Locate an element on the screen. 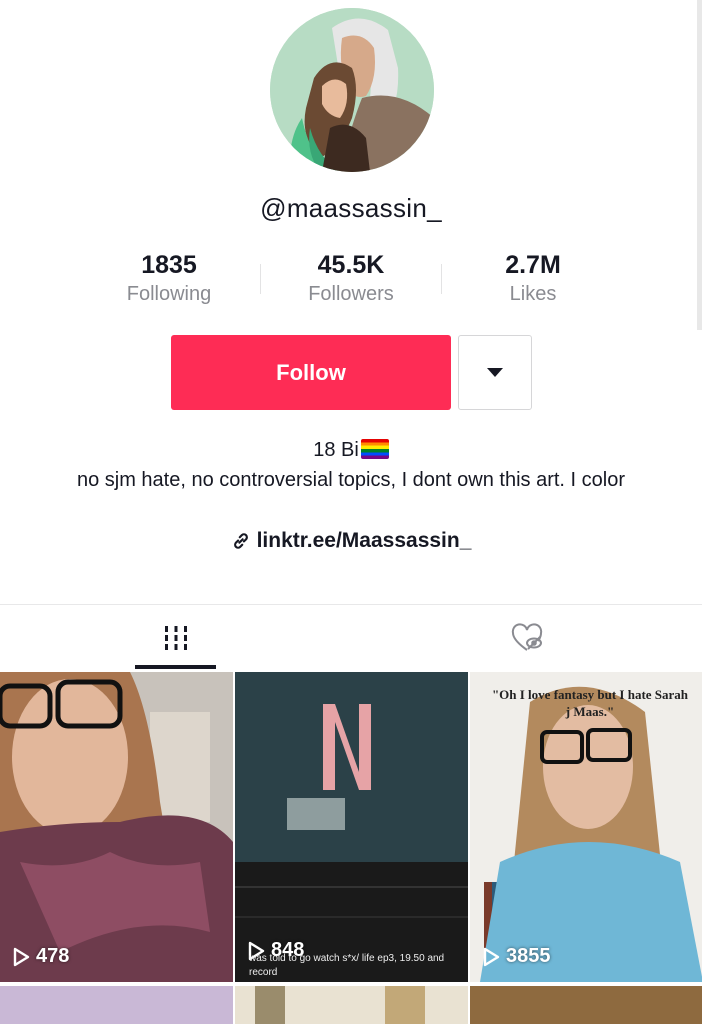  stat-followers: 45.5K Followers is located at coordinates (351, 279).